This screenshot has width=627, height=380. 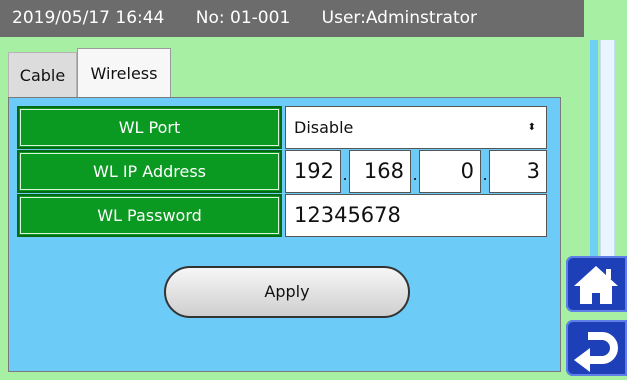 What do you see at coordinates (149, 215) in the screenshot?
I see `wl-password-label: WL Password` at bounding box center [149, 215].